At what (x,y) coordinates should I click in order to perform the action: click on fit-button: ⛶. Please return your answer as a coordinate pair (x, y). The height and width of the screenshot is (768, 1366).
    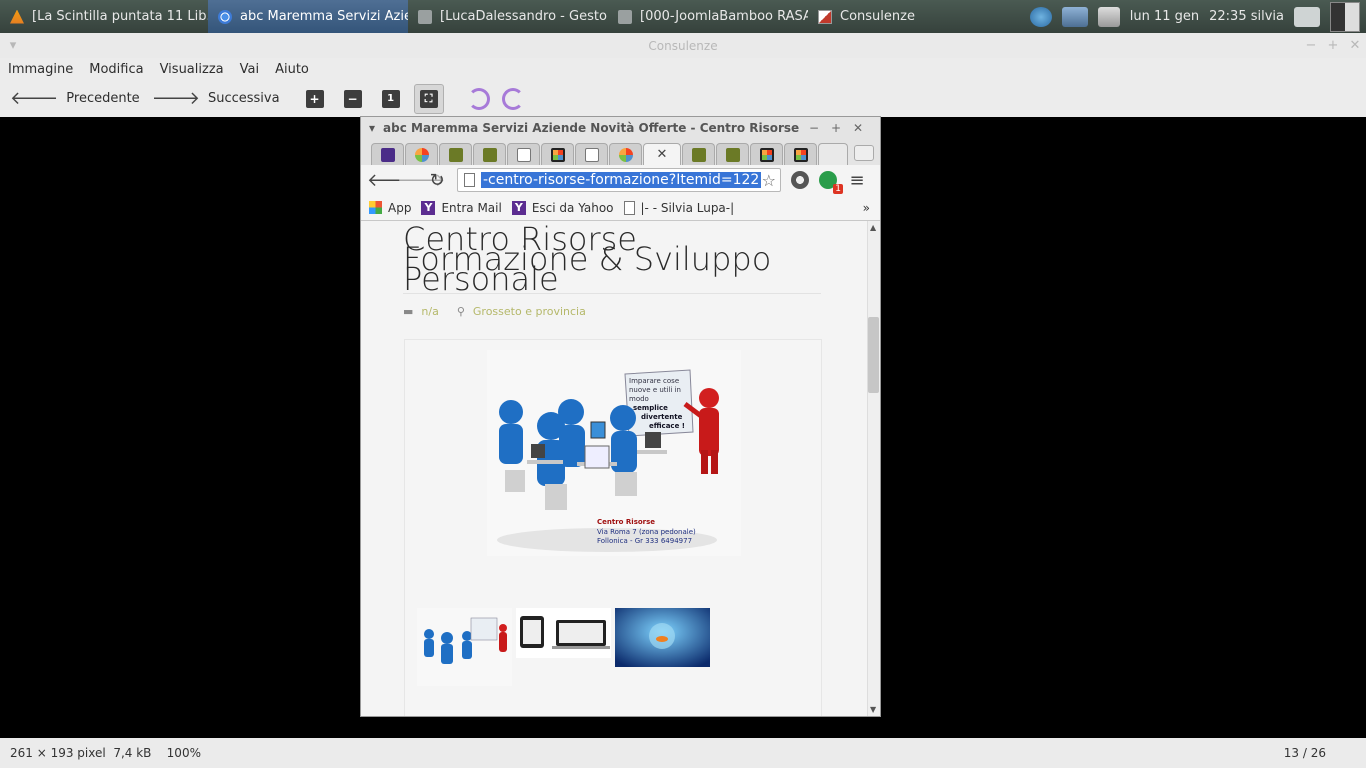
    Looking at the image, I should click on (429, 98).